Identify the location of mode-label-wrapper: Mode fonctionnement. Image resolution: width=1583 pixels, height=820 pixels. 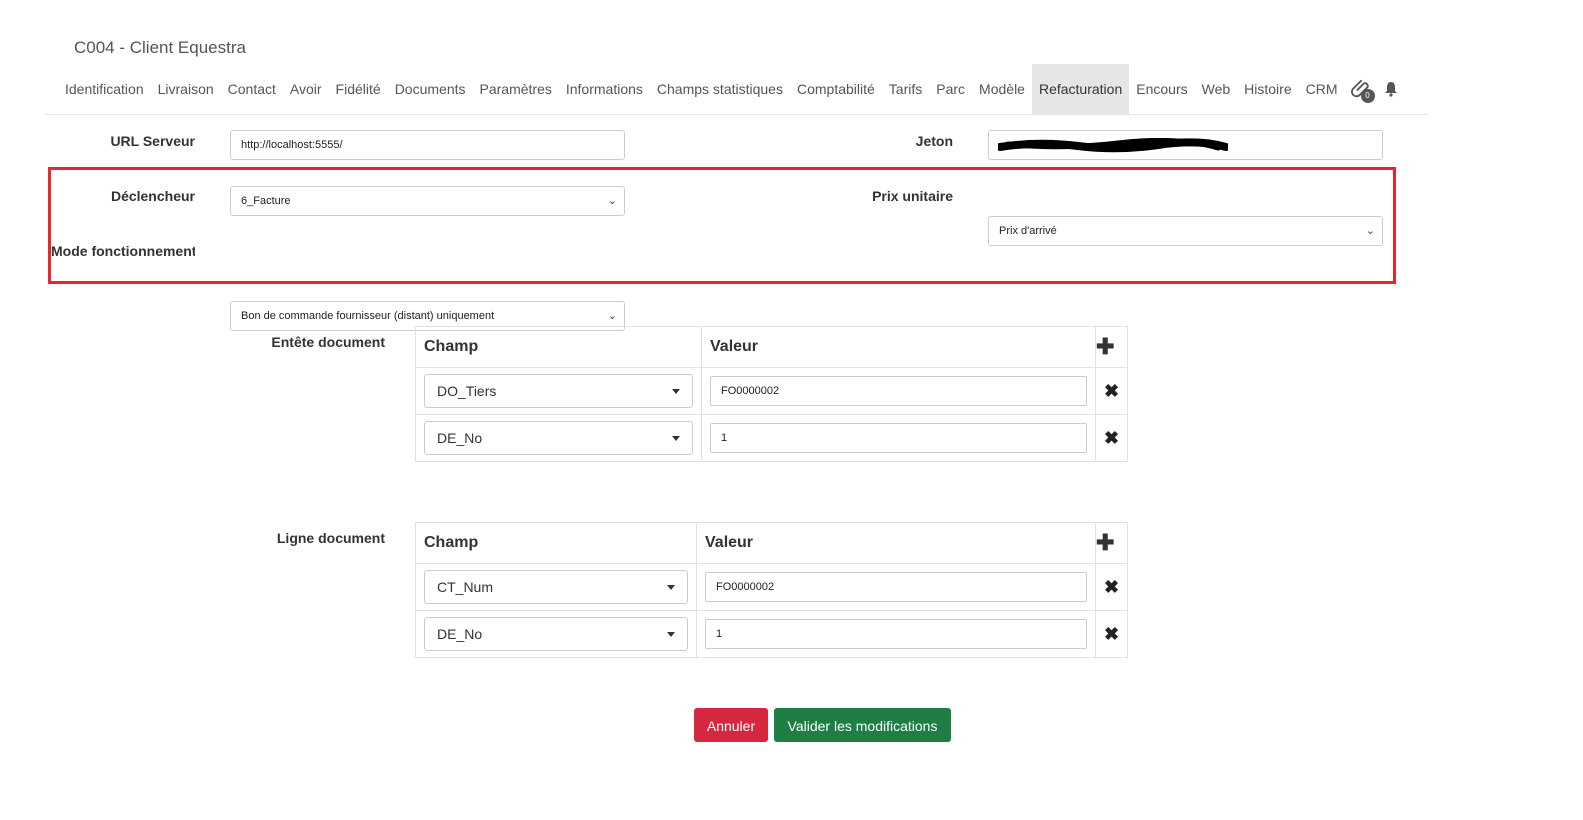
(123, 252).